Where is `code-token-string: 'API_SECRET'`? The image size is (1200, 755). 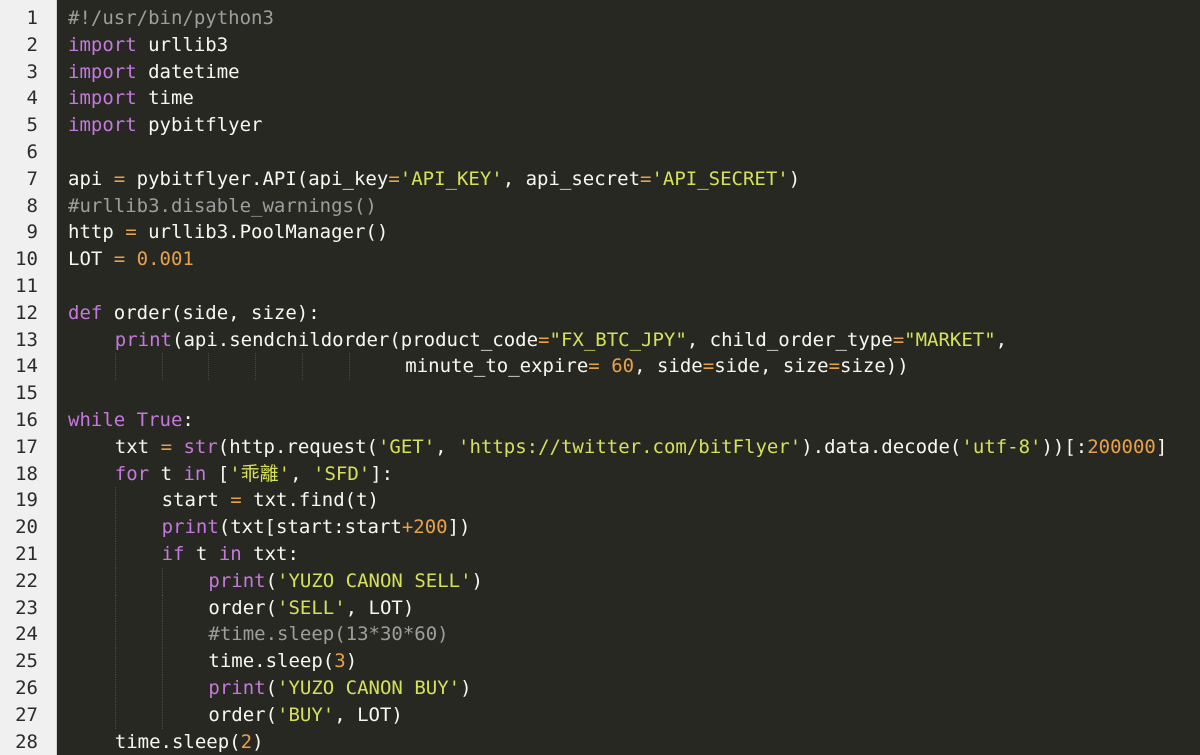 code-token-string: 'API_SECRET' is located at coordinates (720, 178).